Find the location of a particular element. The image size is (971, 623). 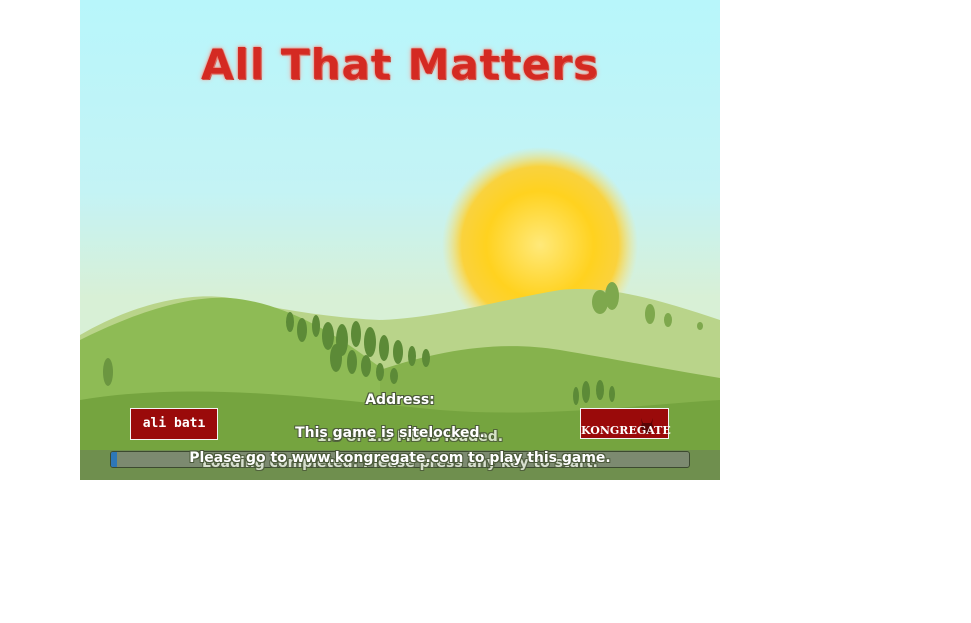

kongregate-logo: KONGREGATE is located at coordinates (625, 423).